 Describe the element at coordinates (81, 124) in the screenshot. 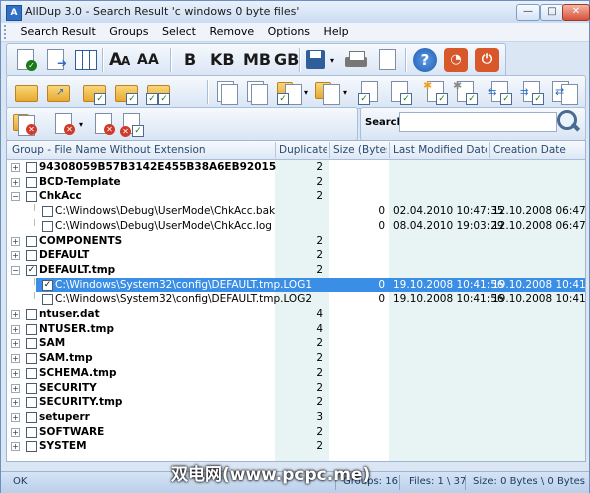

I see `uncheck-doc-dropdown-icon: ▾` at that location.